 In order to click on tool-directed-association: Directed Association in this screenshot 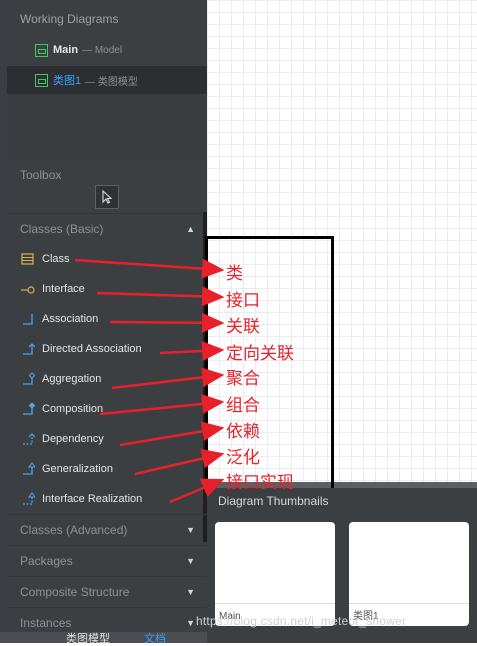, I will do `click(105, 349)`.